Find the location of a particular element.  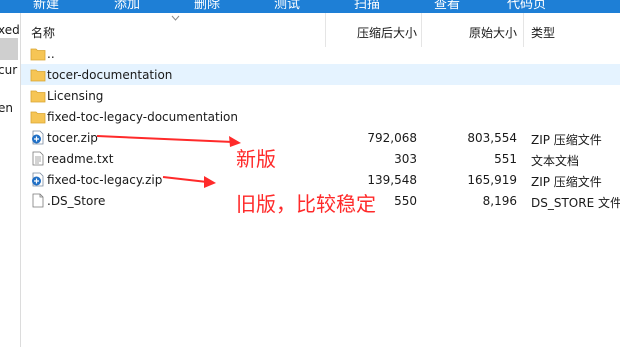

tree-item: cur is located at coordinates (8, 70).